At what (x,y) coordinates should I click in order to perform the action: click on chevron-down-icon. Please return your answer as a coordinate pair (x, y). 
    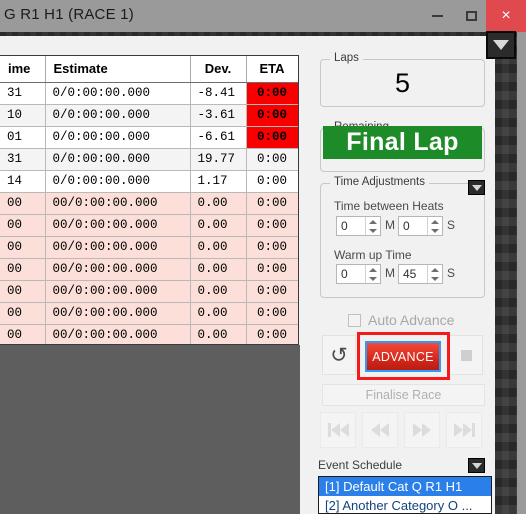
    Looking at the image, I should click on (476, 187).